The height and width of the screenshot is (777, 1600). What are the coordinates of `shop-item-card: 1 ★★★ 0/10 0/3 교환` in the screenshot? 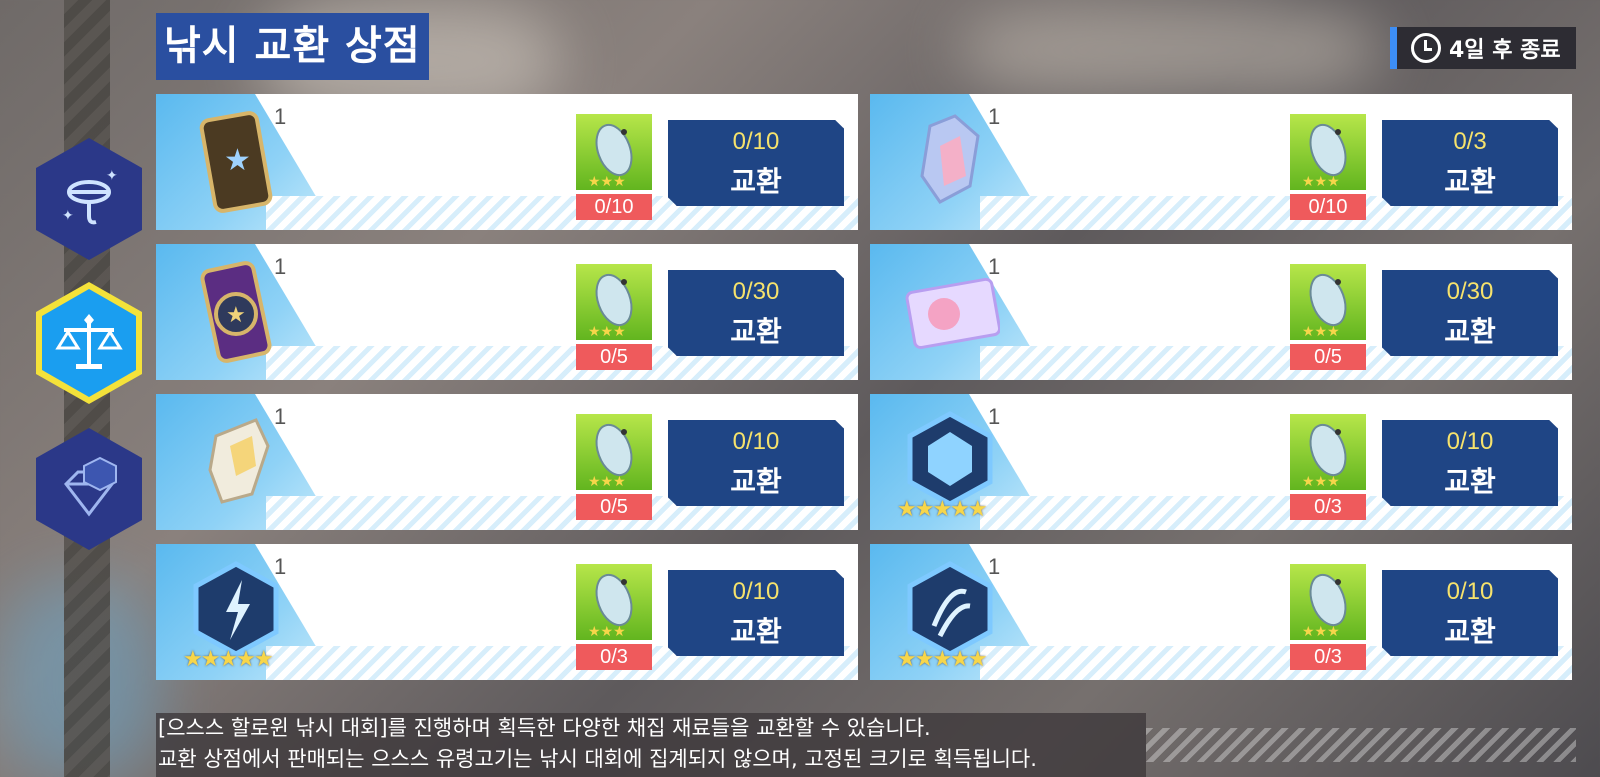 It's located at (1221, 162).